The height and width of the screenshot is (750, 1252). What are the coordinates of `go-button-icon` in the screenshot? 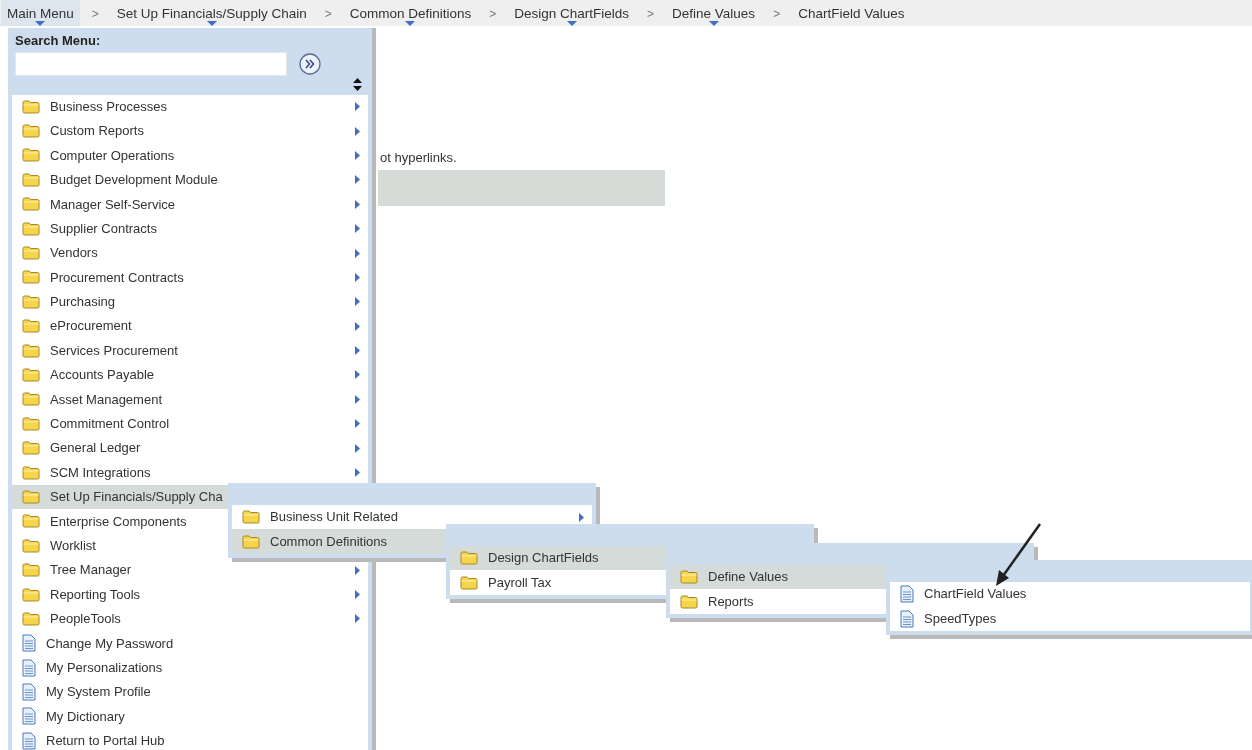 It's located at (310, 63).